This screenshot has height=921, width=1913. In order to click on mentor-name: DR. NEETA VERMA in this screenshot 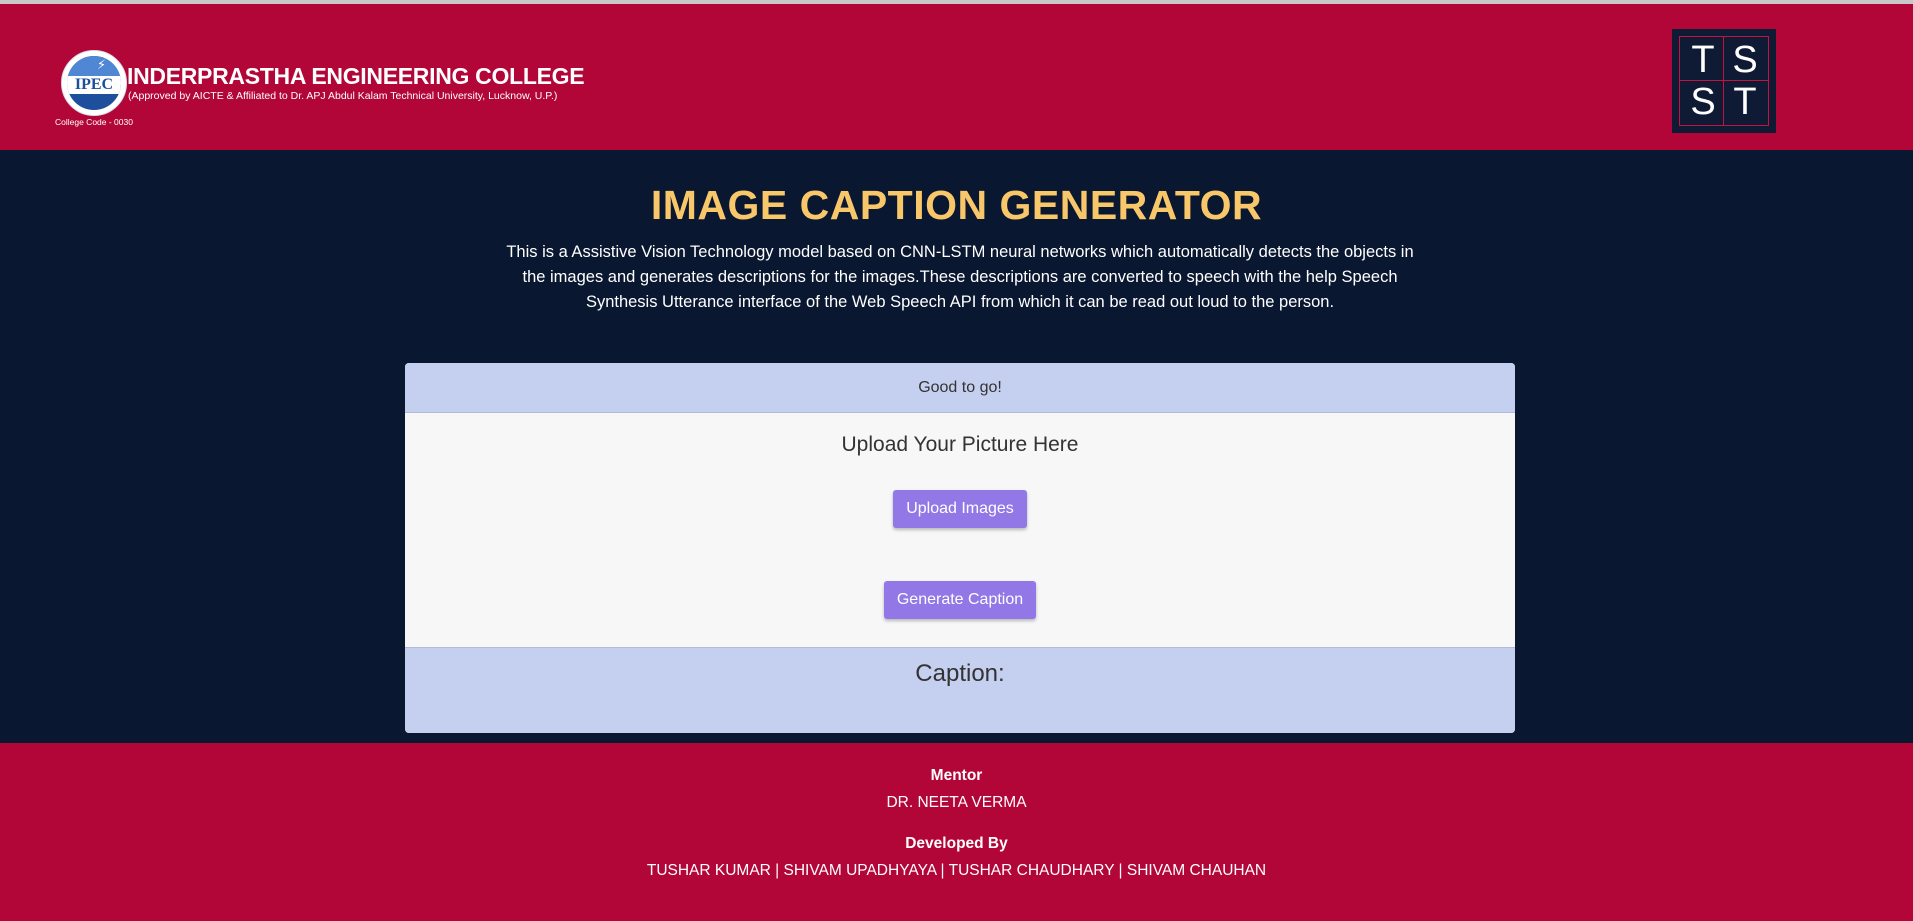, I will do `click(956, 802)`.